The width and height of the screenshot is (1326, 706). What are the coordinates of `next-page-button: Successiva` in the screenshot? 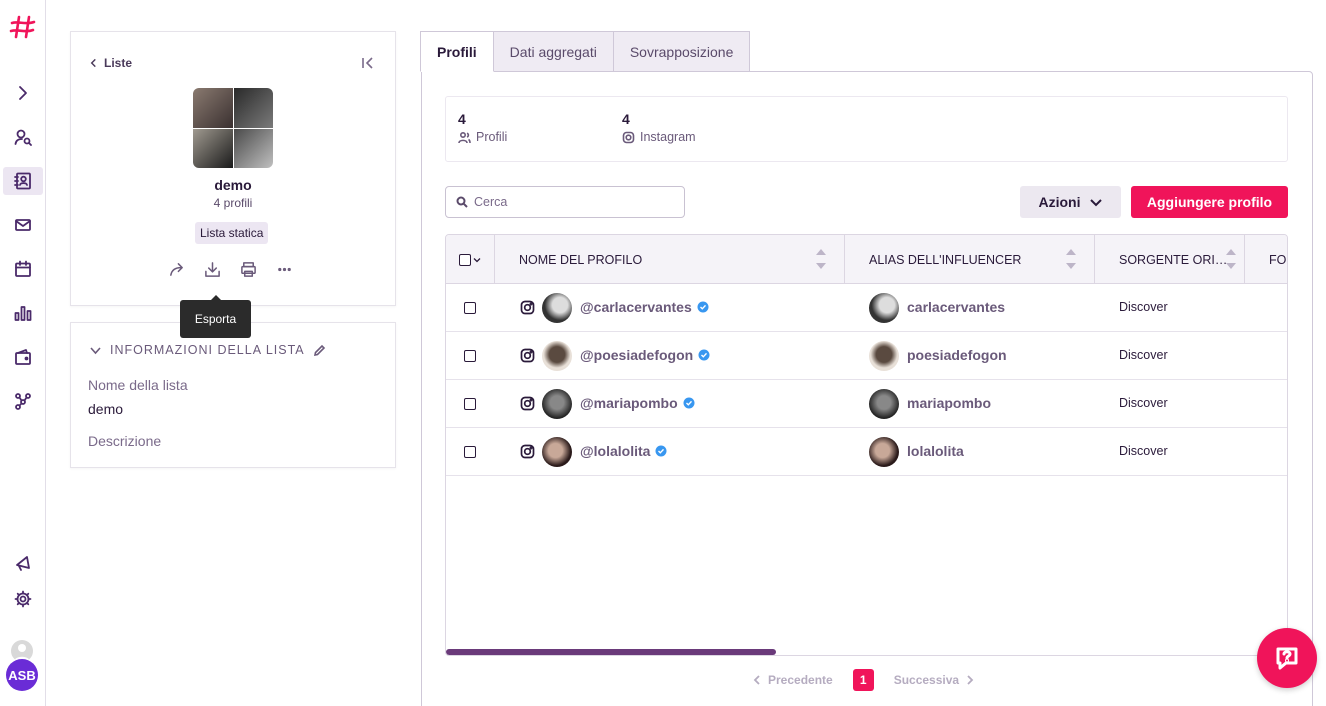 It's located at (934, 680).